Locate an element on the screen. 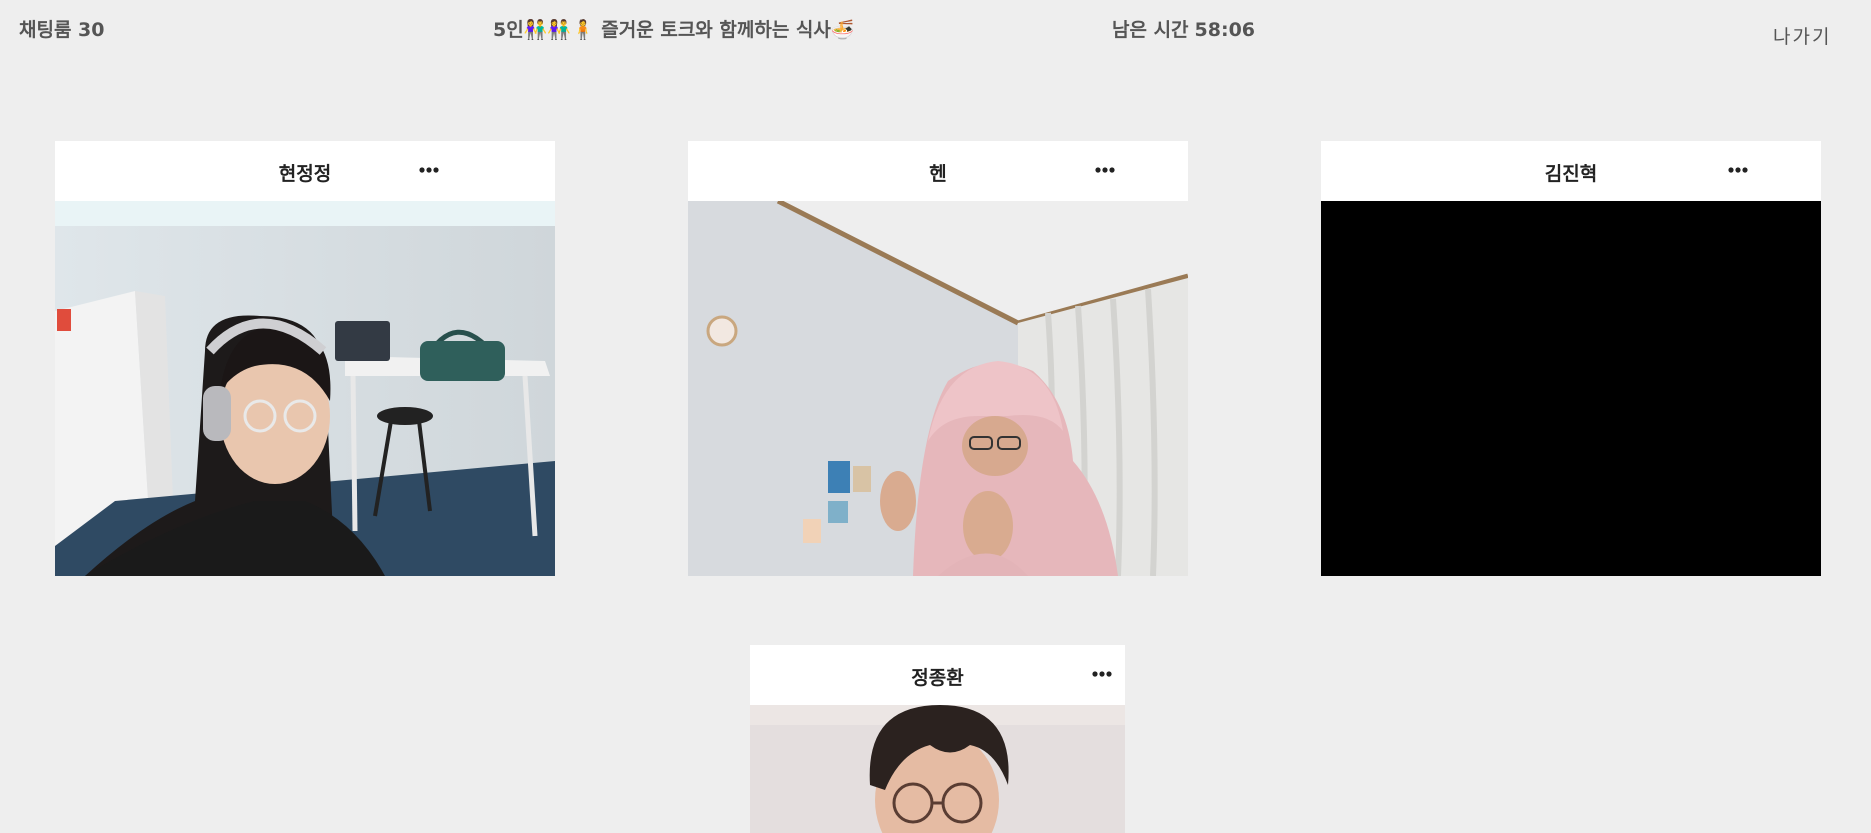  participant-header: 정종환 is located at coordinates (937, 675).